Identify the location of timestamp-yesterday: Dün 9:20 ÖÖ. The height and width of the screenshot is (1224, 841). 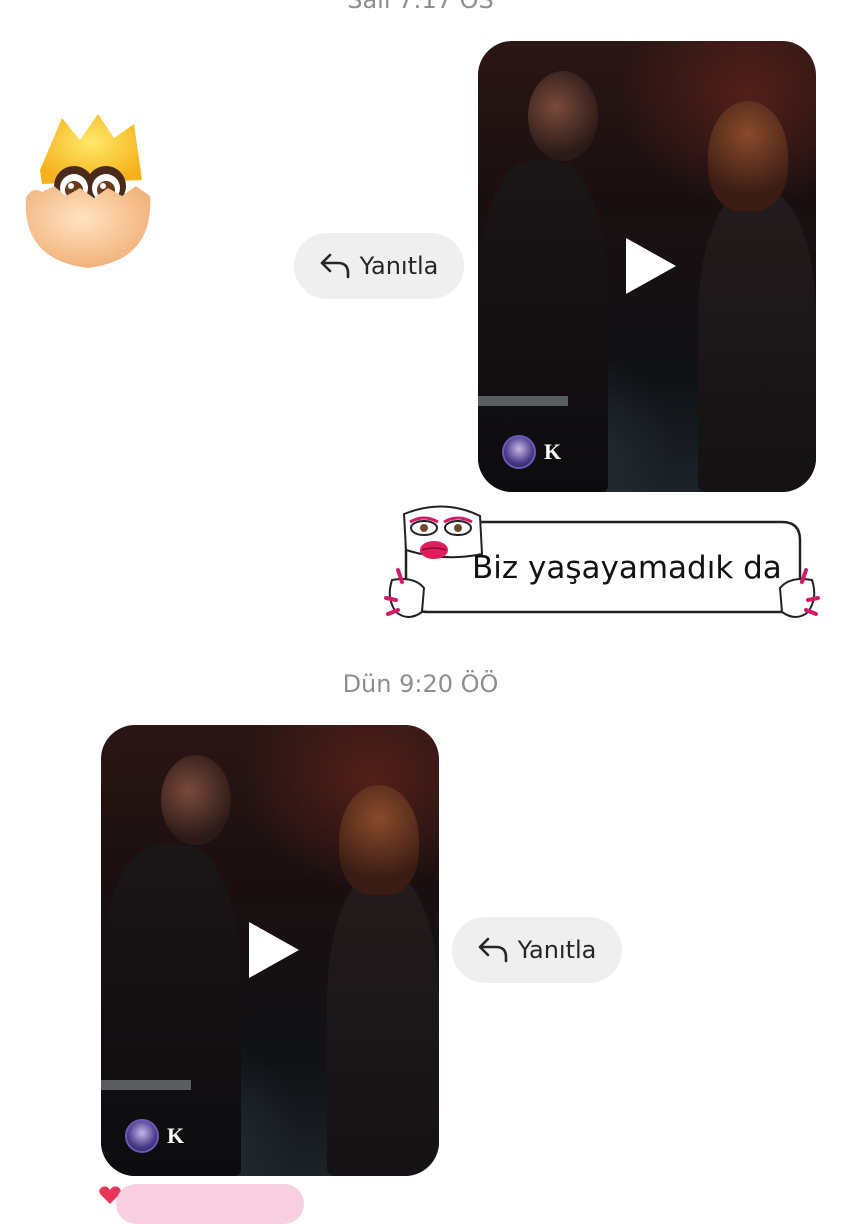
(420, 684).